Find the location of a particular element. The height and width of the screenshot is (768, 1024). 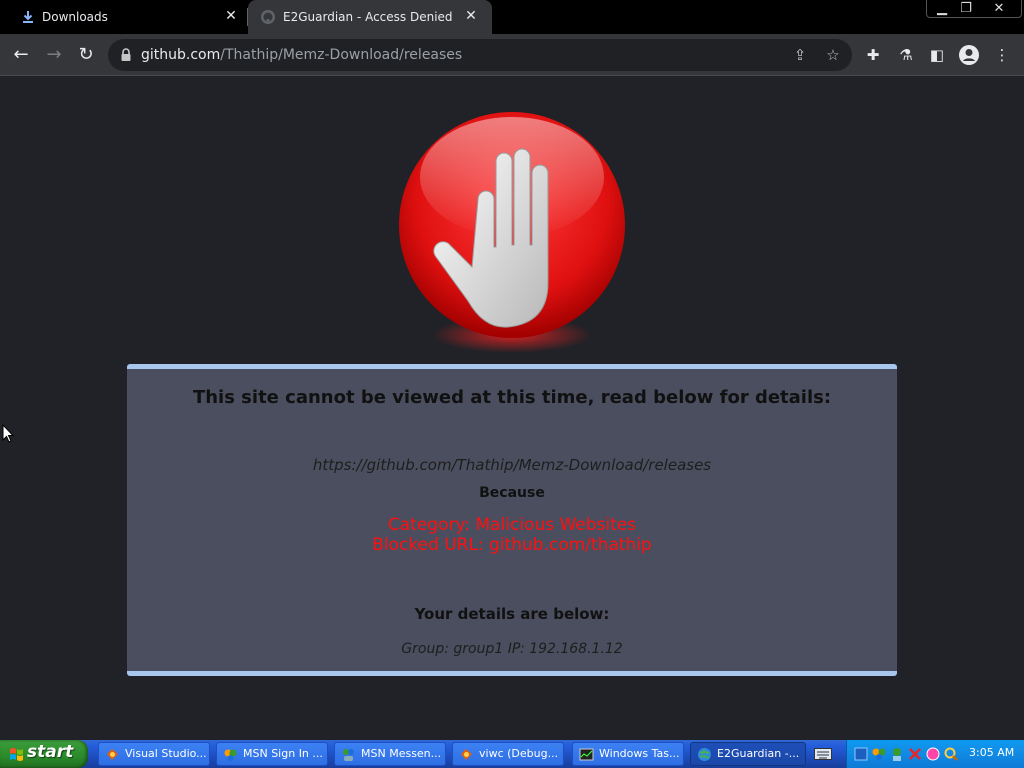

windows-flag-icon is located at coordinates (16, 754).